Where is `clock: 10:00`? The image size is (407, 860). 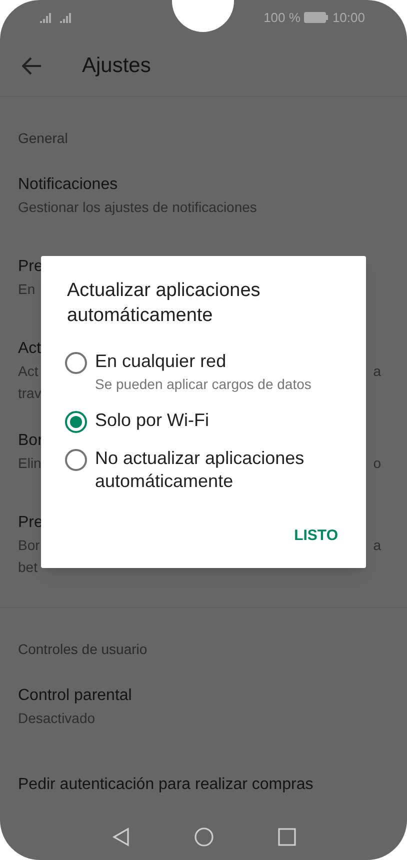
clock: 10:00 is located at coordinates (348, 17).